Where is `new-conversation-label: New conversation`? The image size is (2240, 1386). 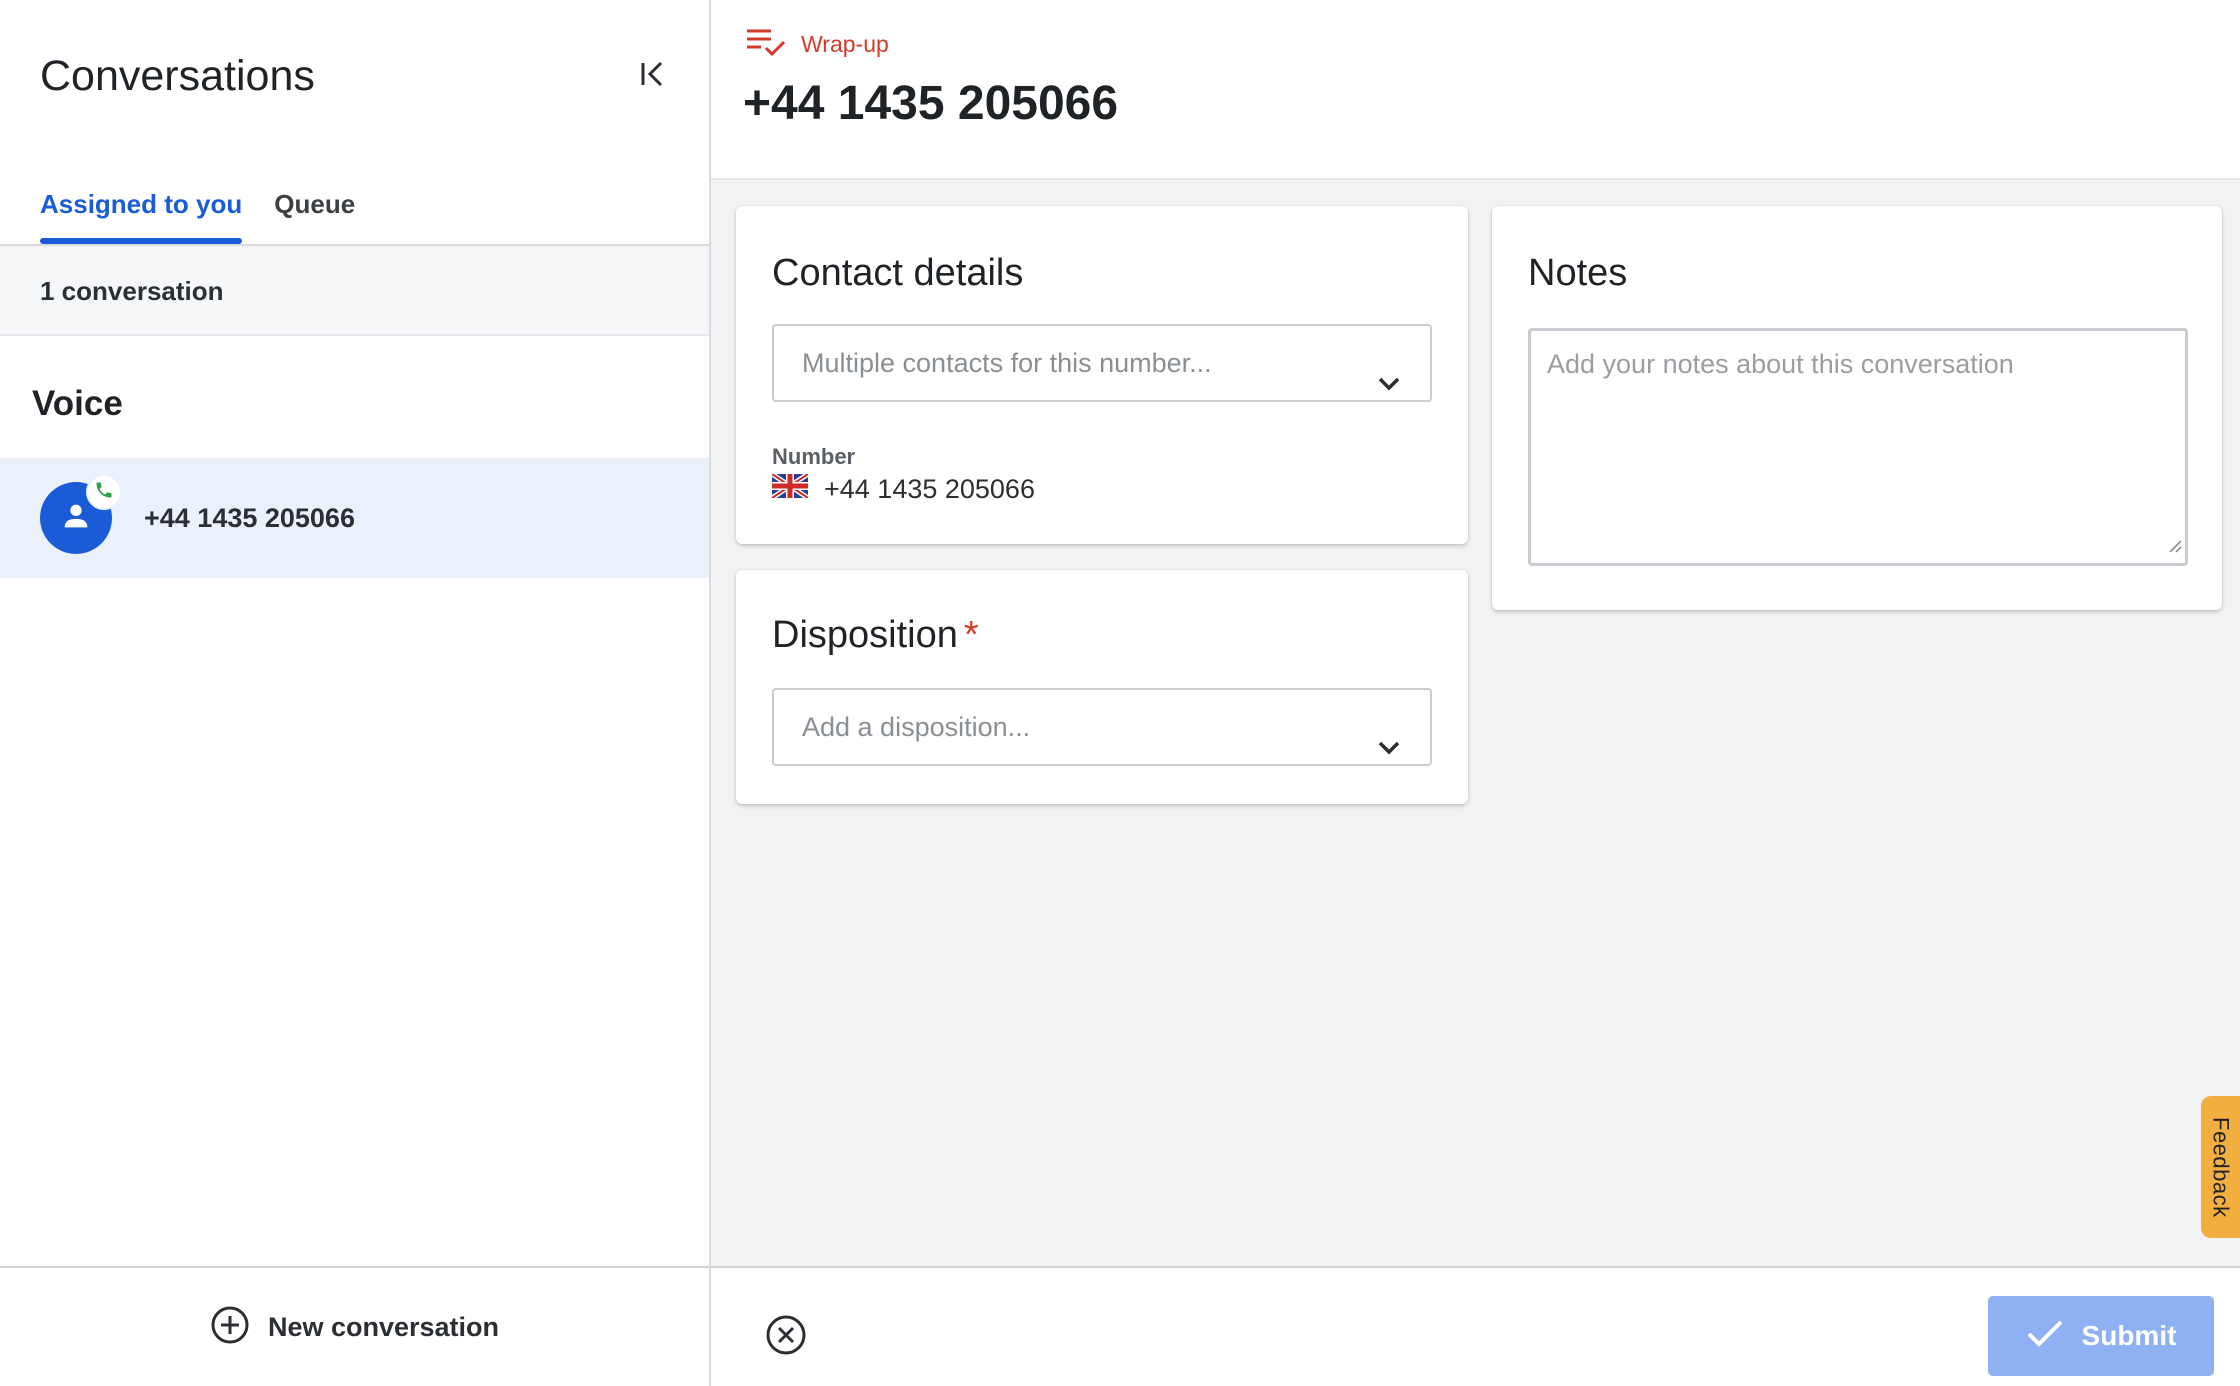 new-conversation-label: New conversation is located at coordinates (383, 1326).